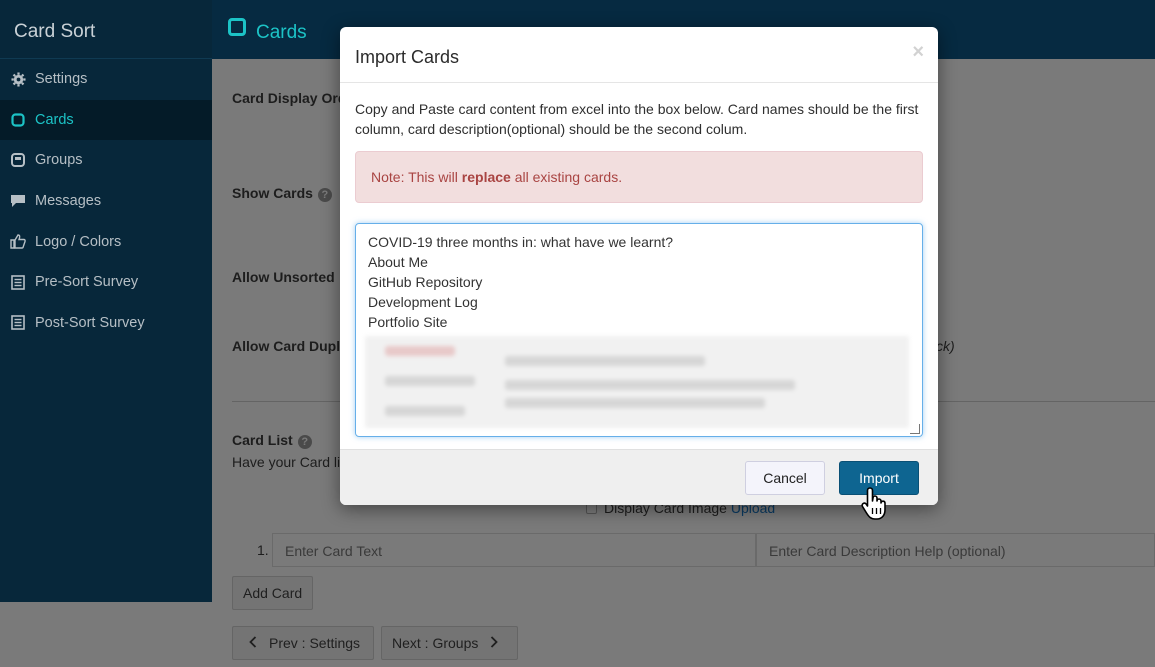  What do you see at coordinates (566, 177) in the screenshot?
I see `alert-suffix: all existing cards.` at bounding box center [566, 177].